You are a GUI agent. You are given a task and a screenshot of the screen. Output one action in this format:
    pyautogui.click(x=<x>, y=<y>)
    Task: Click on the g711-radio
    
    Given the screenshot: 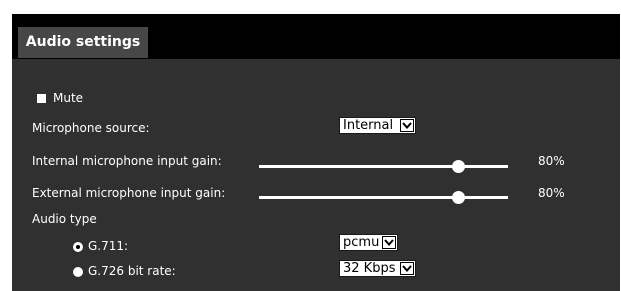 What is the action you would take?
    pyautogui.click(x=78, y=247)
    